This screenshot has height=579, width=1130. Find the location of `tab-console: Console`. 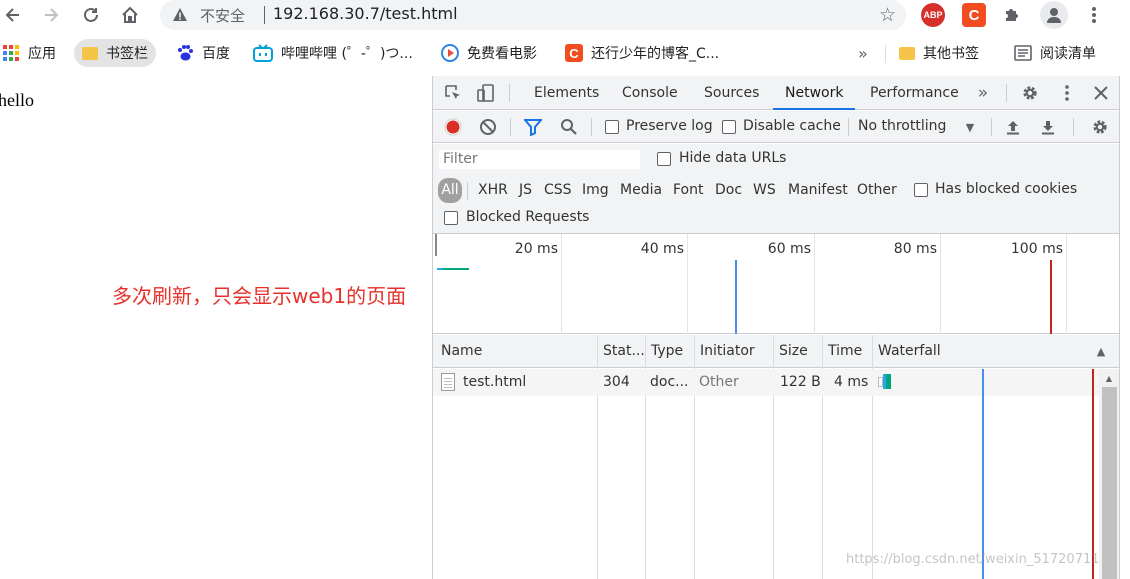

tab-console: Console is located at coordinates (650, 93).